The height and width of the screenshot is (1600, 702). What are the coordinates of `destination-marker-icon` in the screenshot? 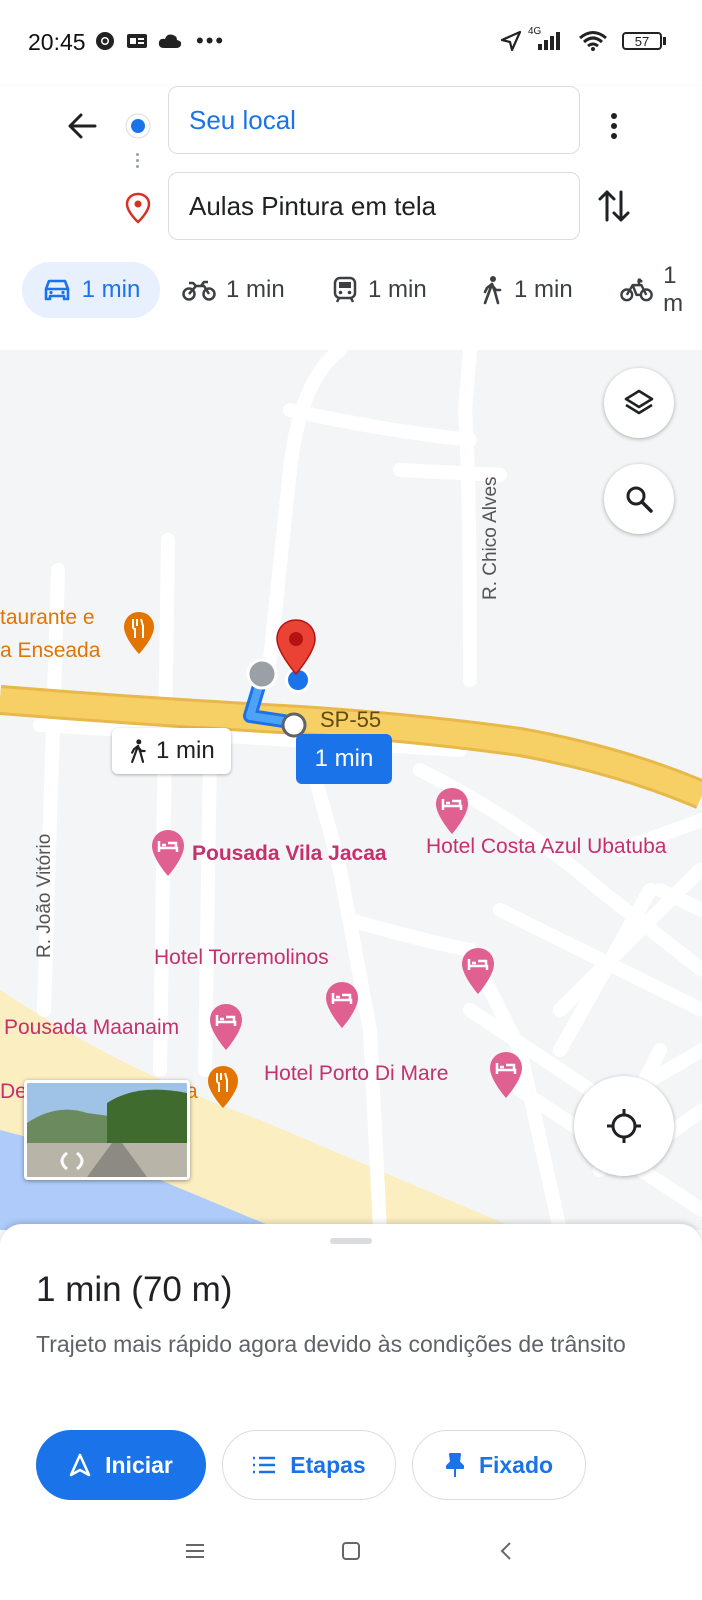 It's located at (296, 649).